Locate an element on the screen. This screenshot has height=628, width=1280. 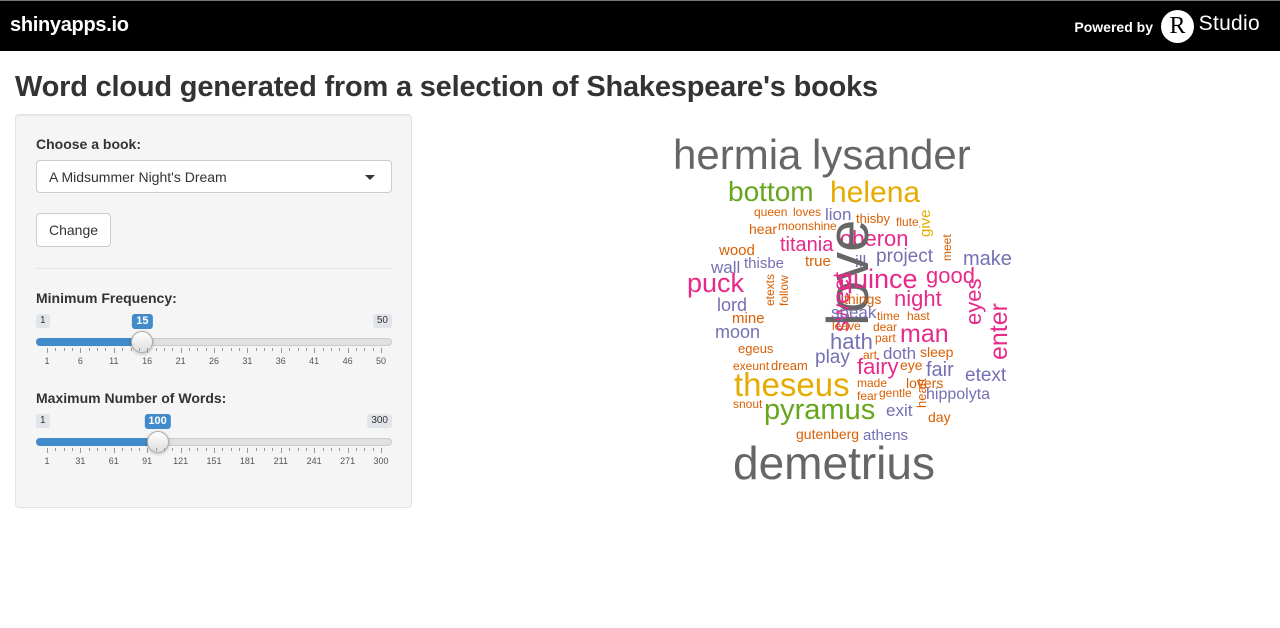
slider-tick-label: 1 is located at coordinates (47, 361).